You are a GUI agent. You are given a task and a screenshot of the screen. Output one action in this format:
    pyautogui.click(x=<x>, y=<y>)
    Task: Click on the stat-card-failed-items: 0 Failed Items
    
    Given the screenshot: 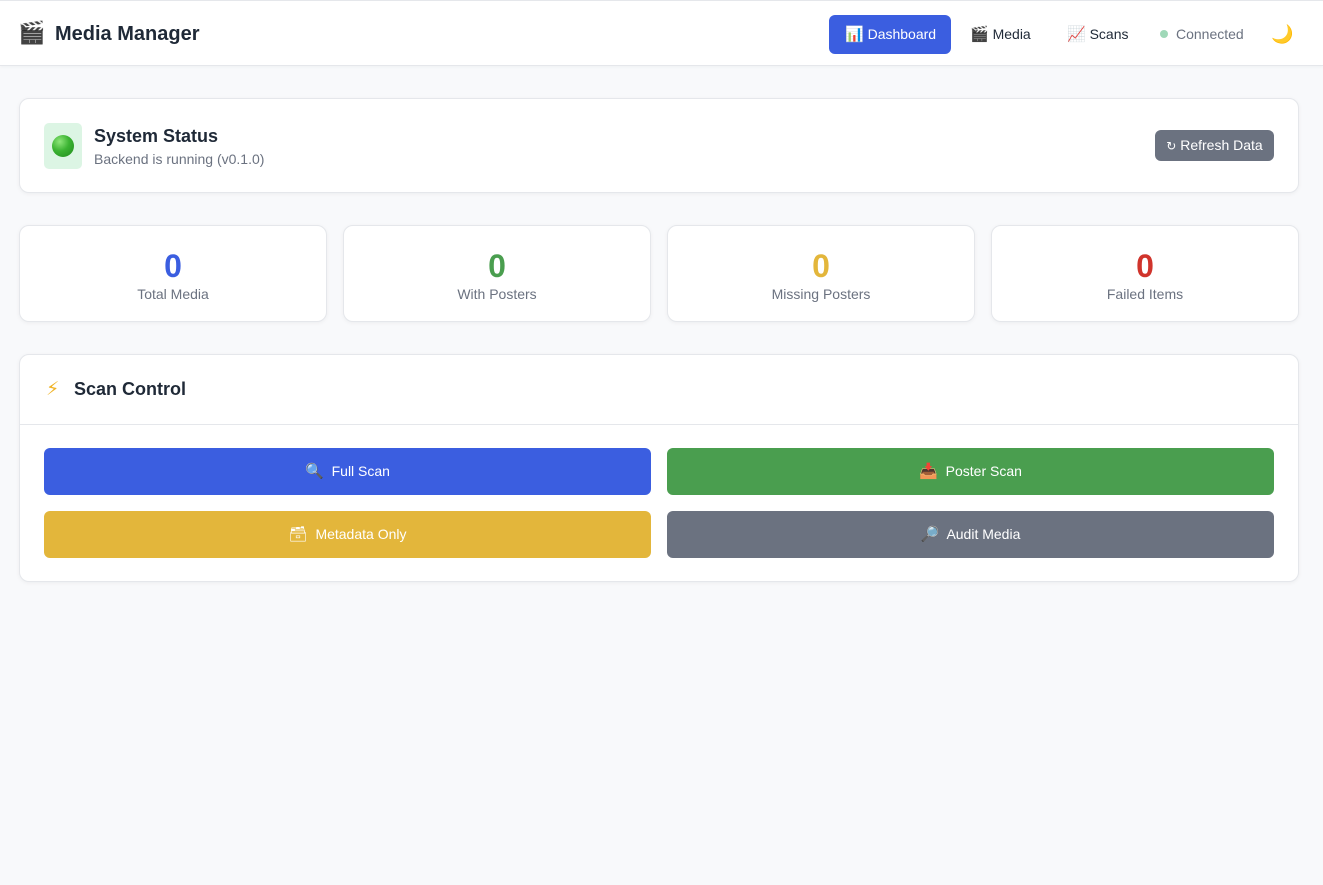 What is the action you would take?
    pyautogui.click(x=1145, y=273)
    